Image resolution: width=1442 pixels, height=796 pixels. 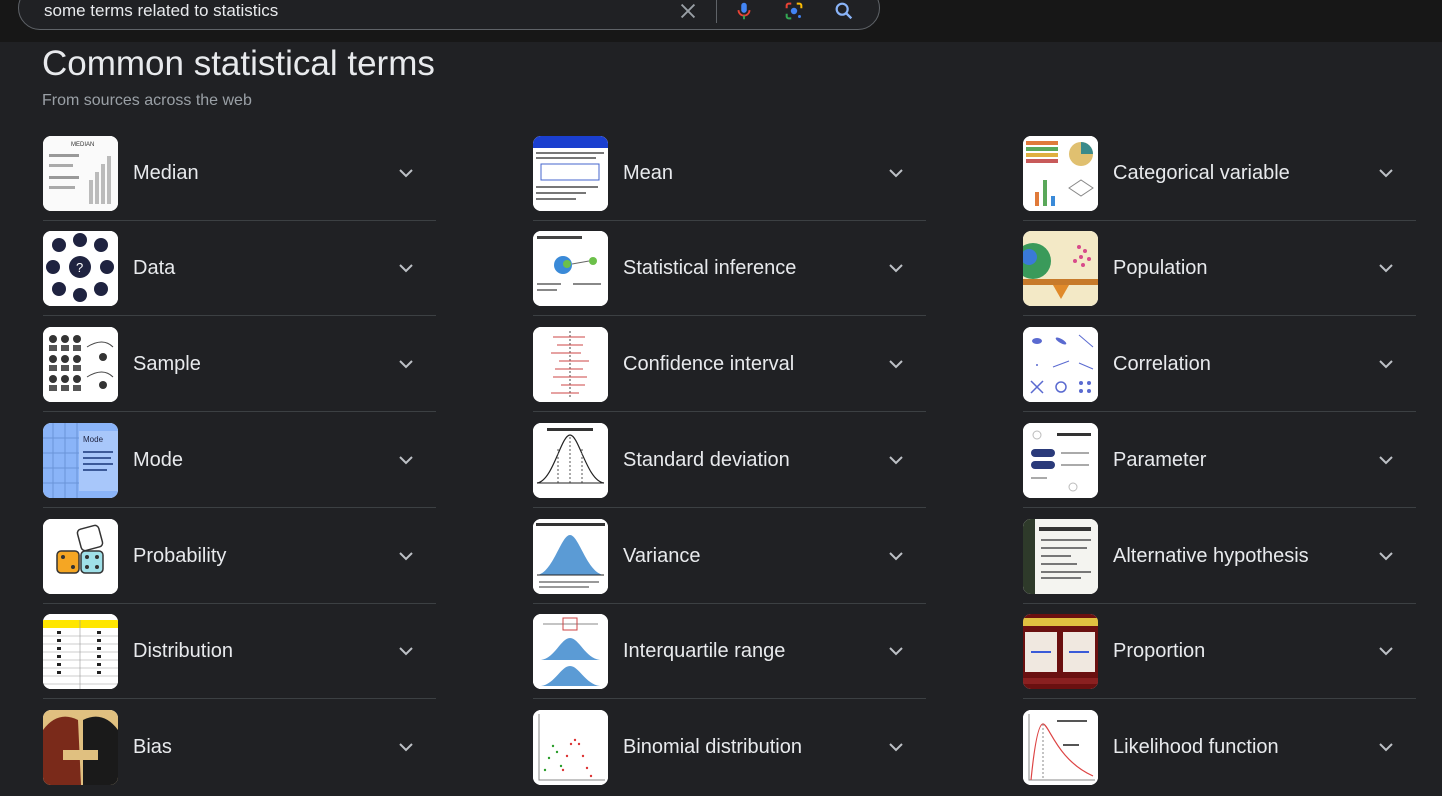 What do you see at coordinates (710, 268) in the screenshot?
I see `term-label: Statistical inference` at bounding box center [710, 268].